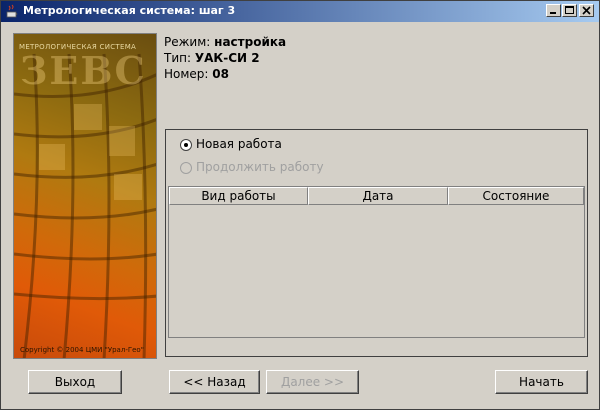 Image resolution: width=600 pixels, height=410 pixels. Describe the element at coordinates (178, 58) in the screenshot. I see `type-label: Тип:` at that location.